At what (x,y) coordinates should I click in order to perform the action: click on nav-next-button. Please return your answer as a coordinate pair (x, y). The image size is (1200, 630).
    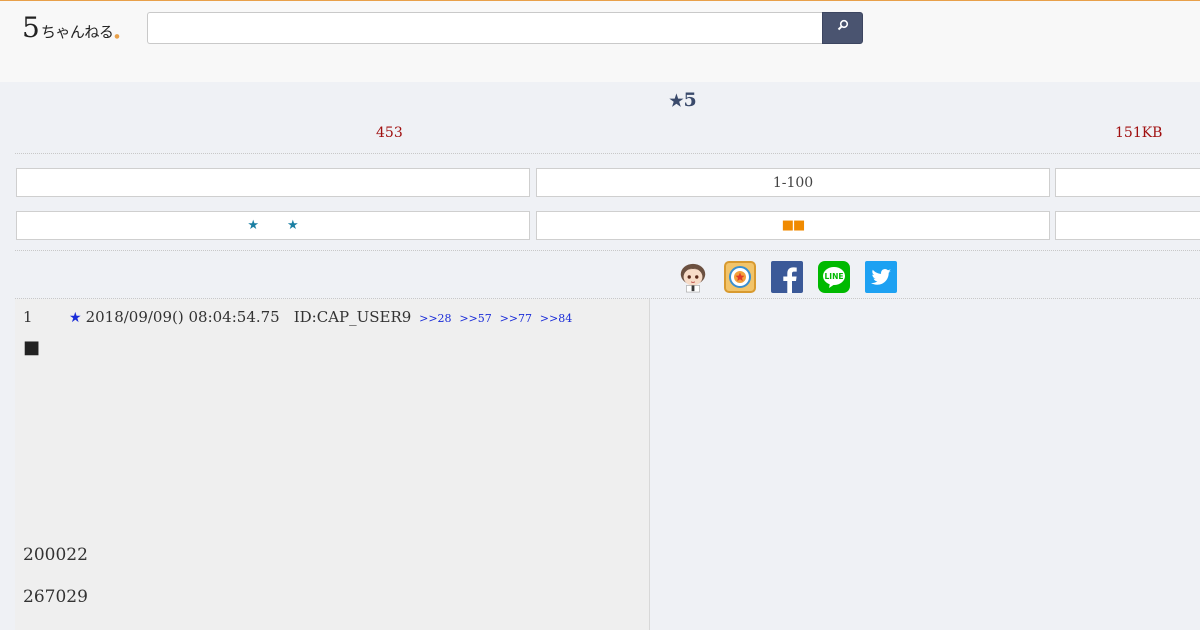
    Looking at the image, I should click on (1127, 182).